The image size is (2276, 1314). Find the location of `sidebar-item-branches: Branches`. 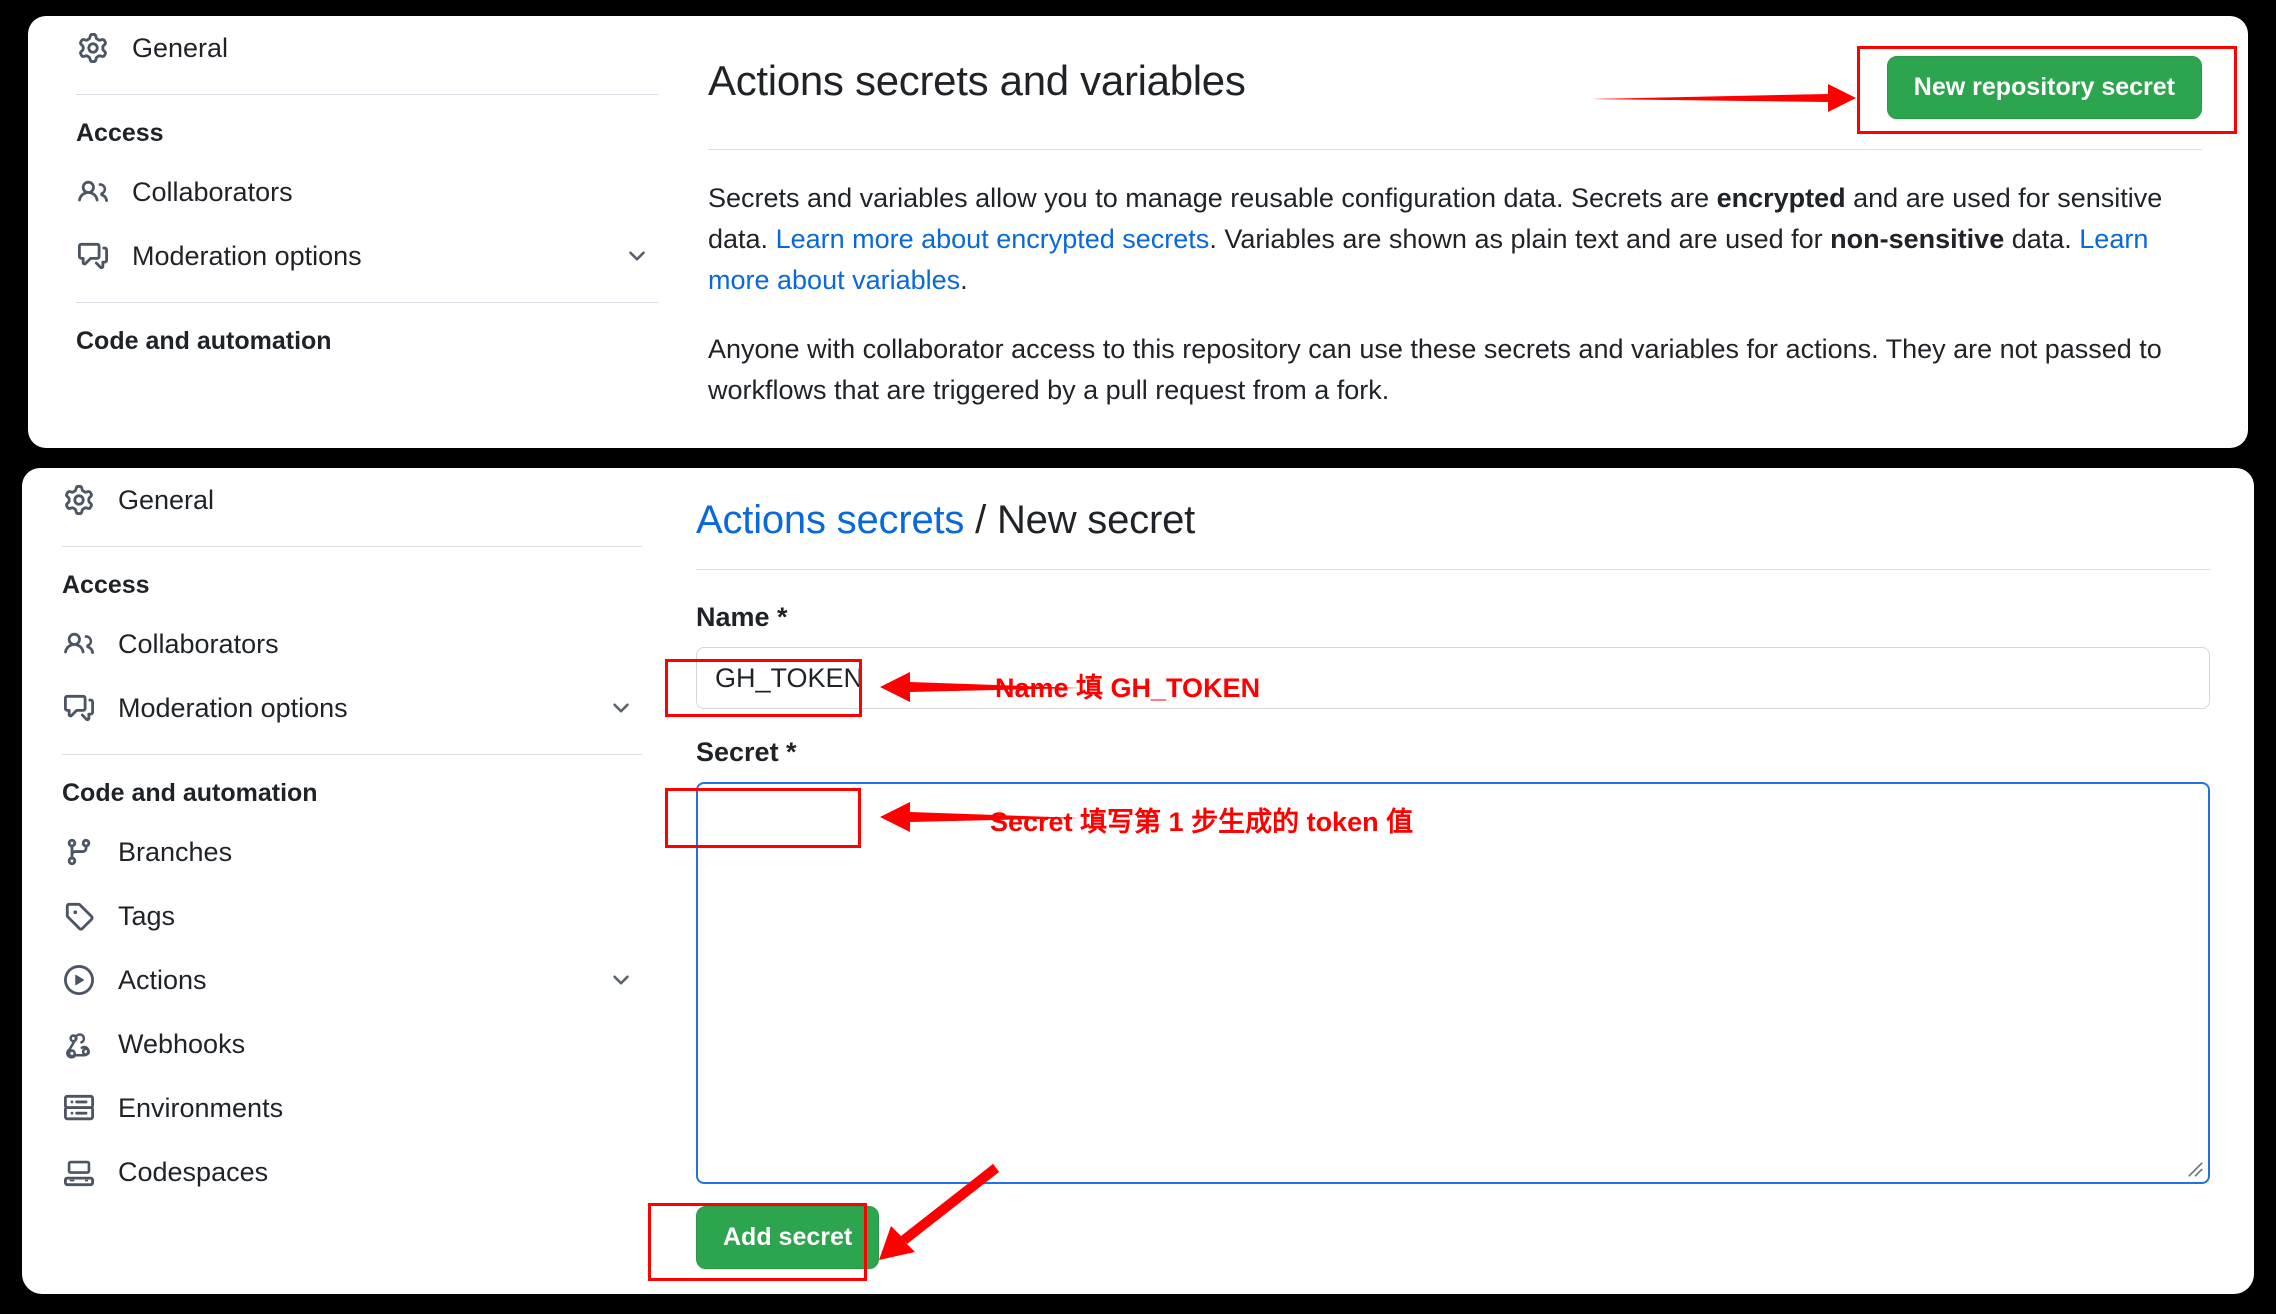

sidebar-item-branches: Branches is located at coordinates (341, 852).